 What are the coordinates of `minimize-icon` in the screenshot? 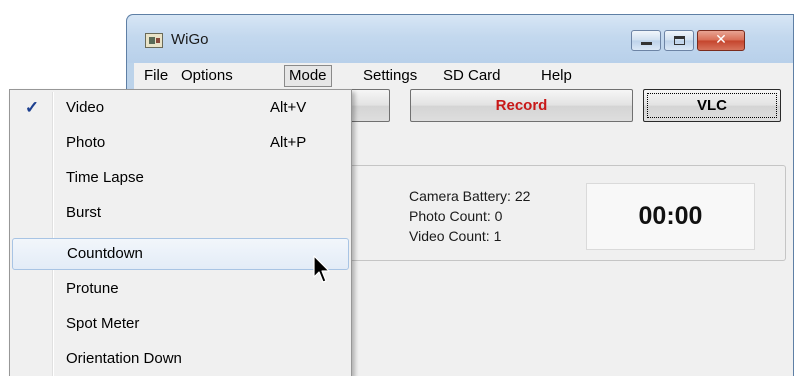 It's located at (646, 43).